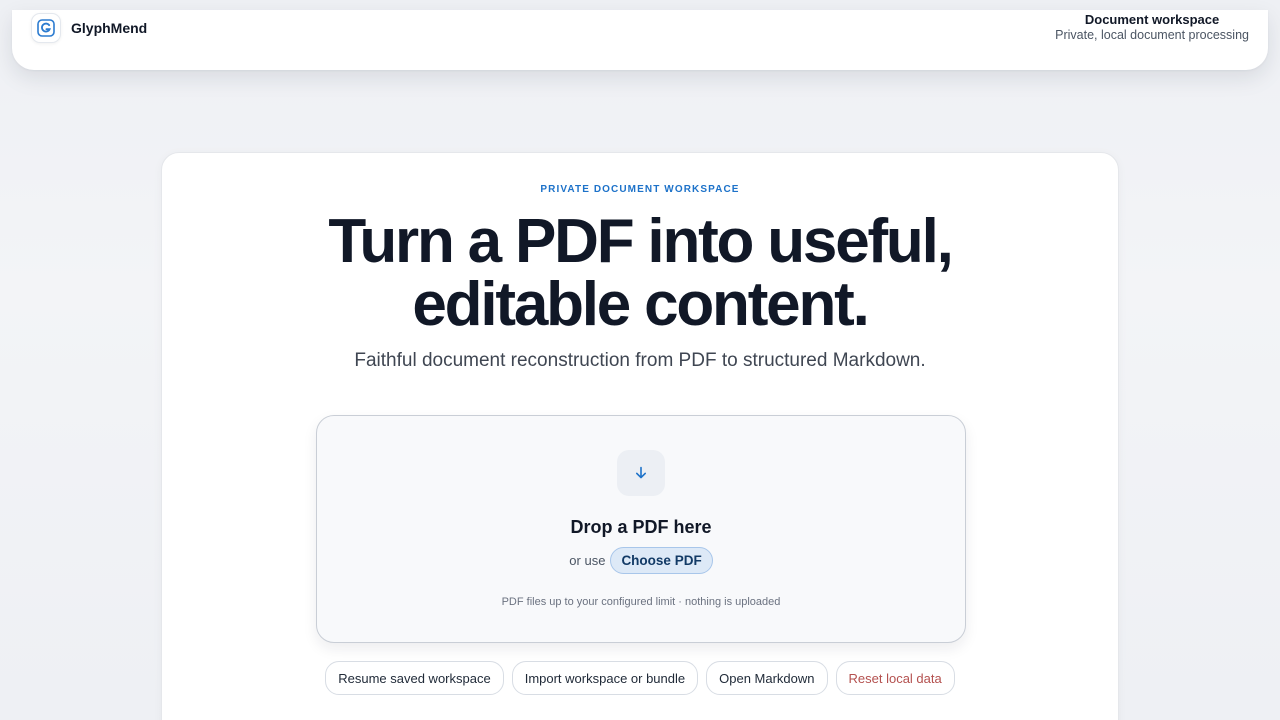 The width and height of the screenshot is (1280, 720). What do you see at coordinates (640, 189) in the screenshot?
I see `eyebrow-label: PRIVATE DOCUMENT WORKSPACE` at bounding box center [640, 189].